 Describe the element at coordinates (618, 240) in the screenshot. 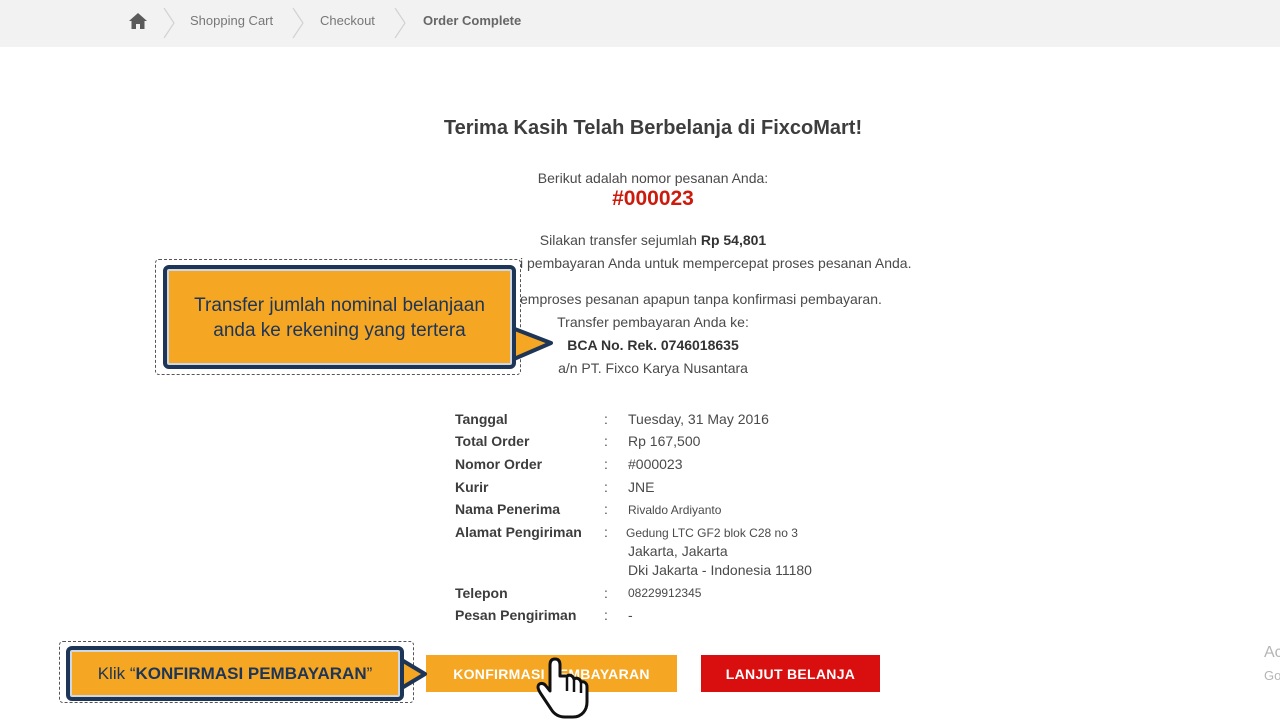

I see `transfer-prefix: Silakan transfer sejumlah` at that location.